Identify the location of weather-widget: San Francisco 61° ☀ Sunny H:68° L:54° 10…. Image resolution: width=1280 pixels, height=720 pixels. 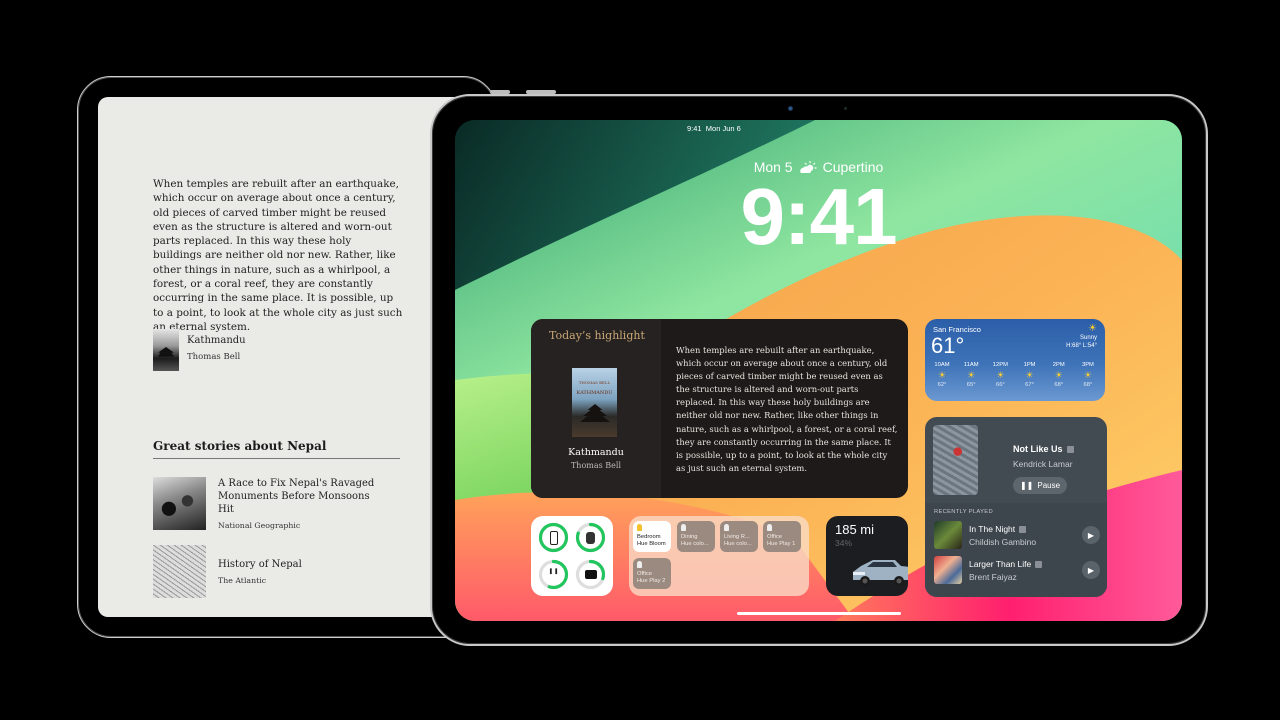
(1015, 360).